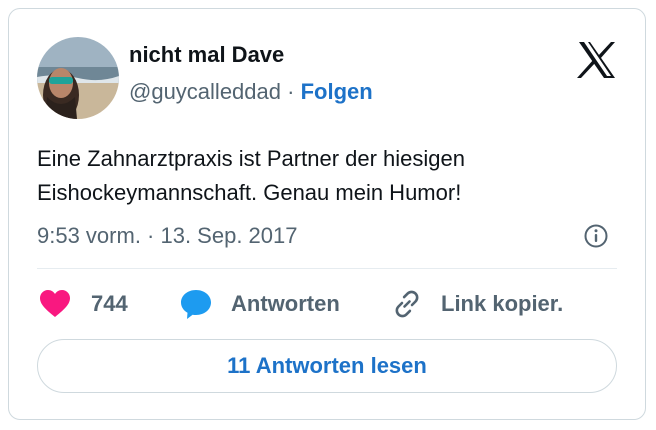 The height and width of the screenshot is (430, 656). I want to click on heart-icon, so click(55, 304).